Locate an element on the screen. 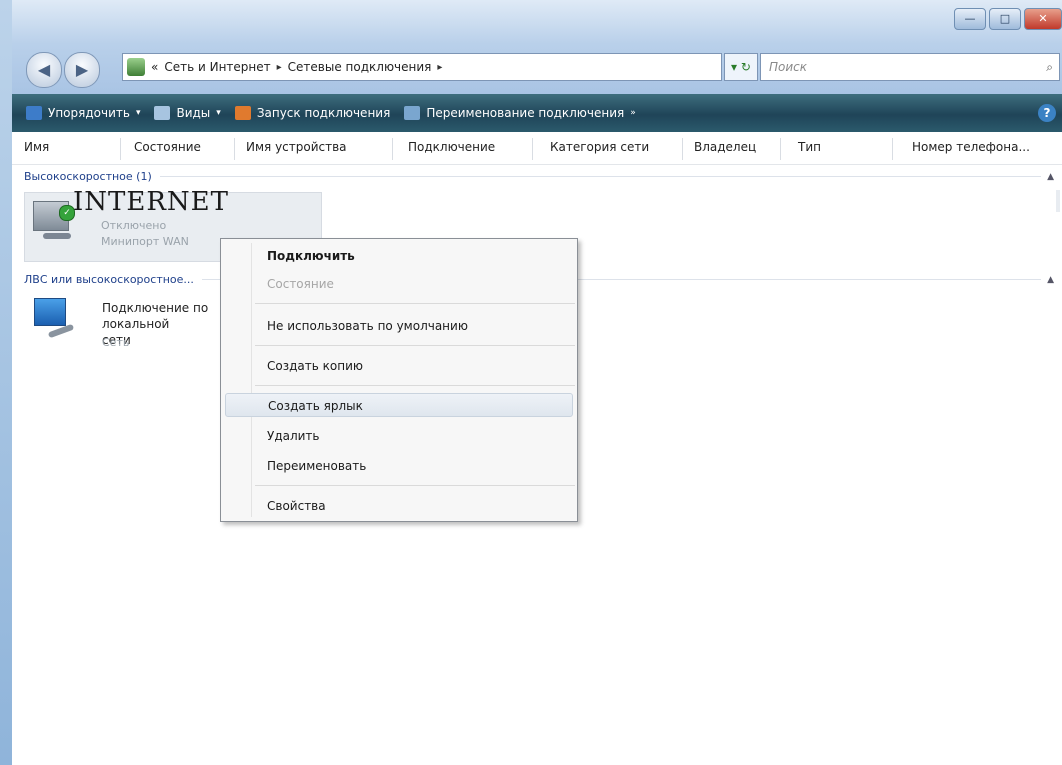 The height and width of the screenshot is (765, 1062). connection-status: Сеть is located at coordinates (116, 342).